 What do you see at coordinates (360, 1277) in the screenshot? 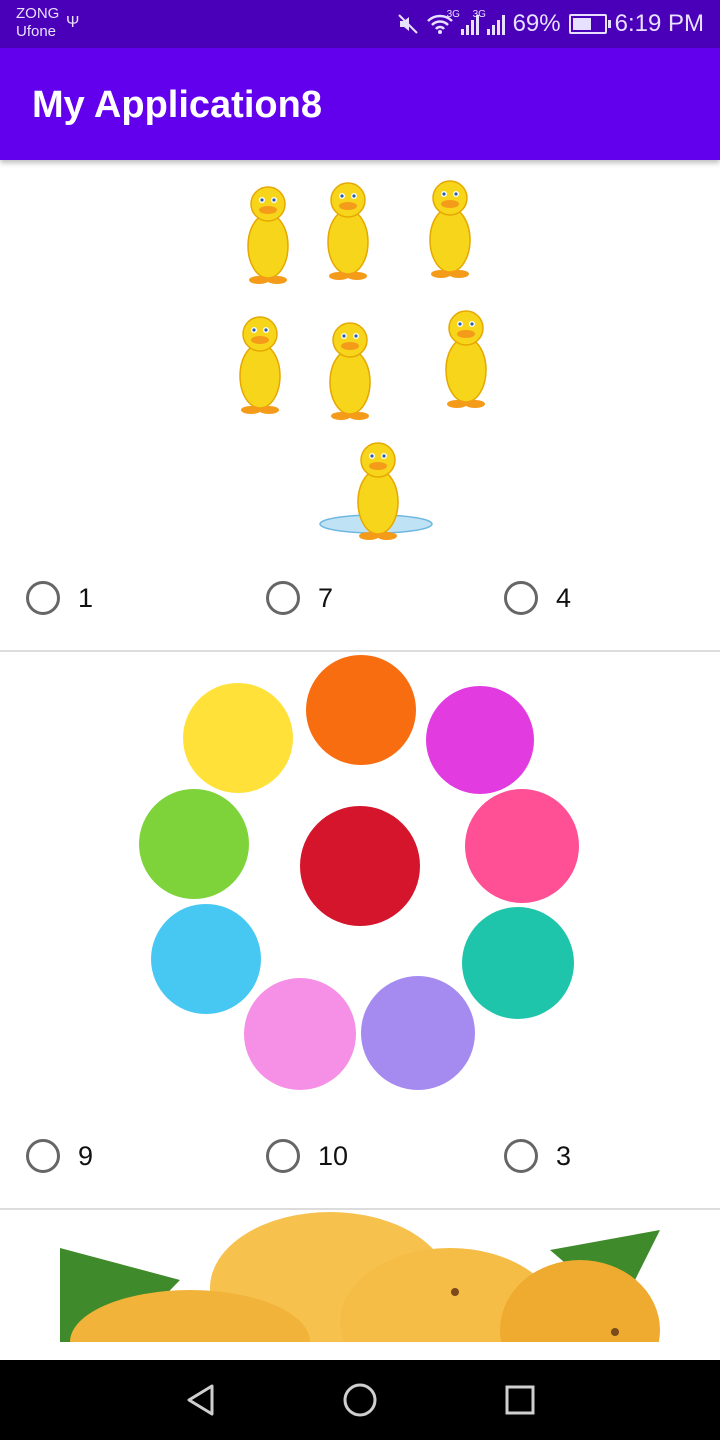
I see `mangoes-picture` at bounding box center [360, 1277].